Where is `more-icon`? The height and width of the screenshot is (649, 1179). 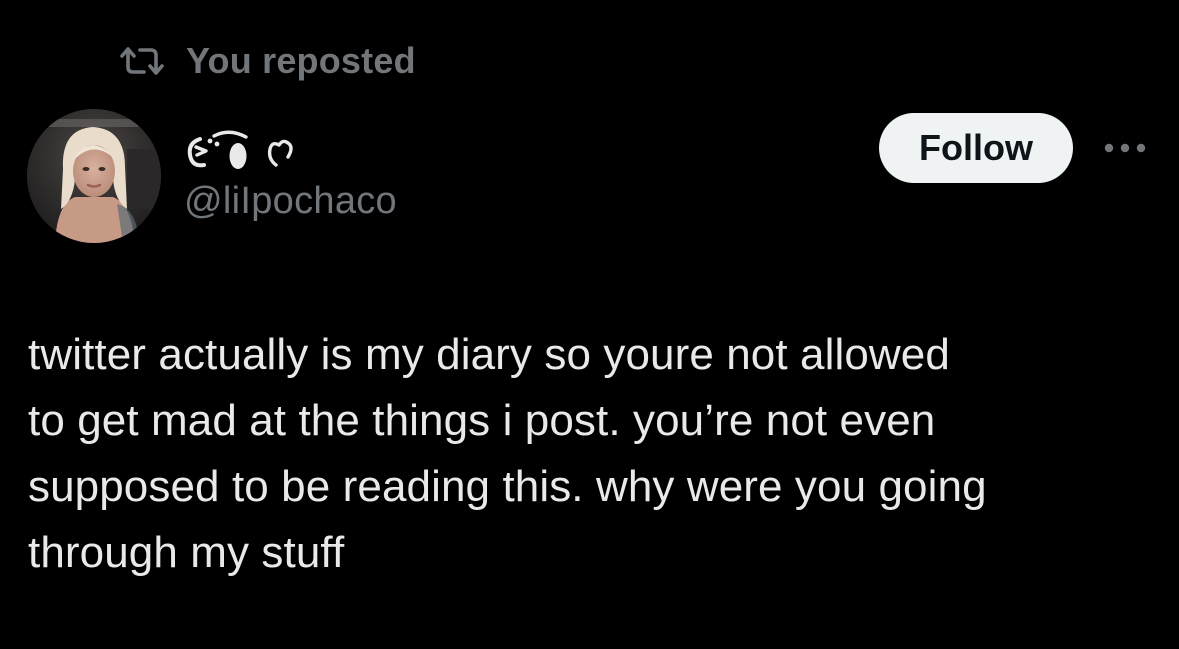 more-icon is located at coordinates (1125, 148).